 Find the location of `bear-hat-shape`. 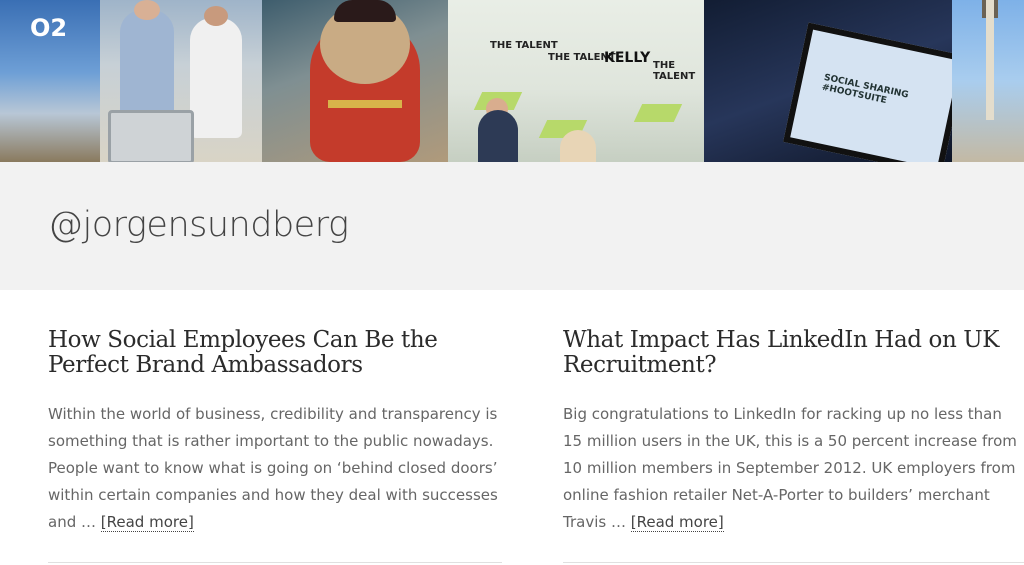

bear-hat-shape is located at coordinates (365, 11).